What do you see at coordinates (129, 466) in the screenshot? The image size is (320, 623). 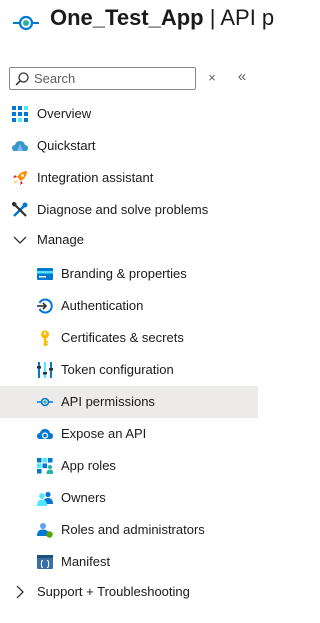 I see `sidebar-item-app-roles: App roles` at bounding box center [129, 466].